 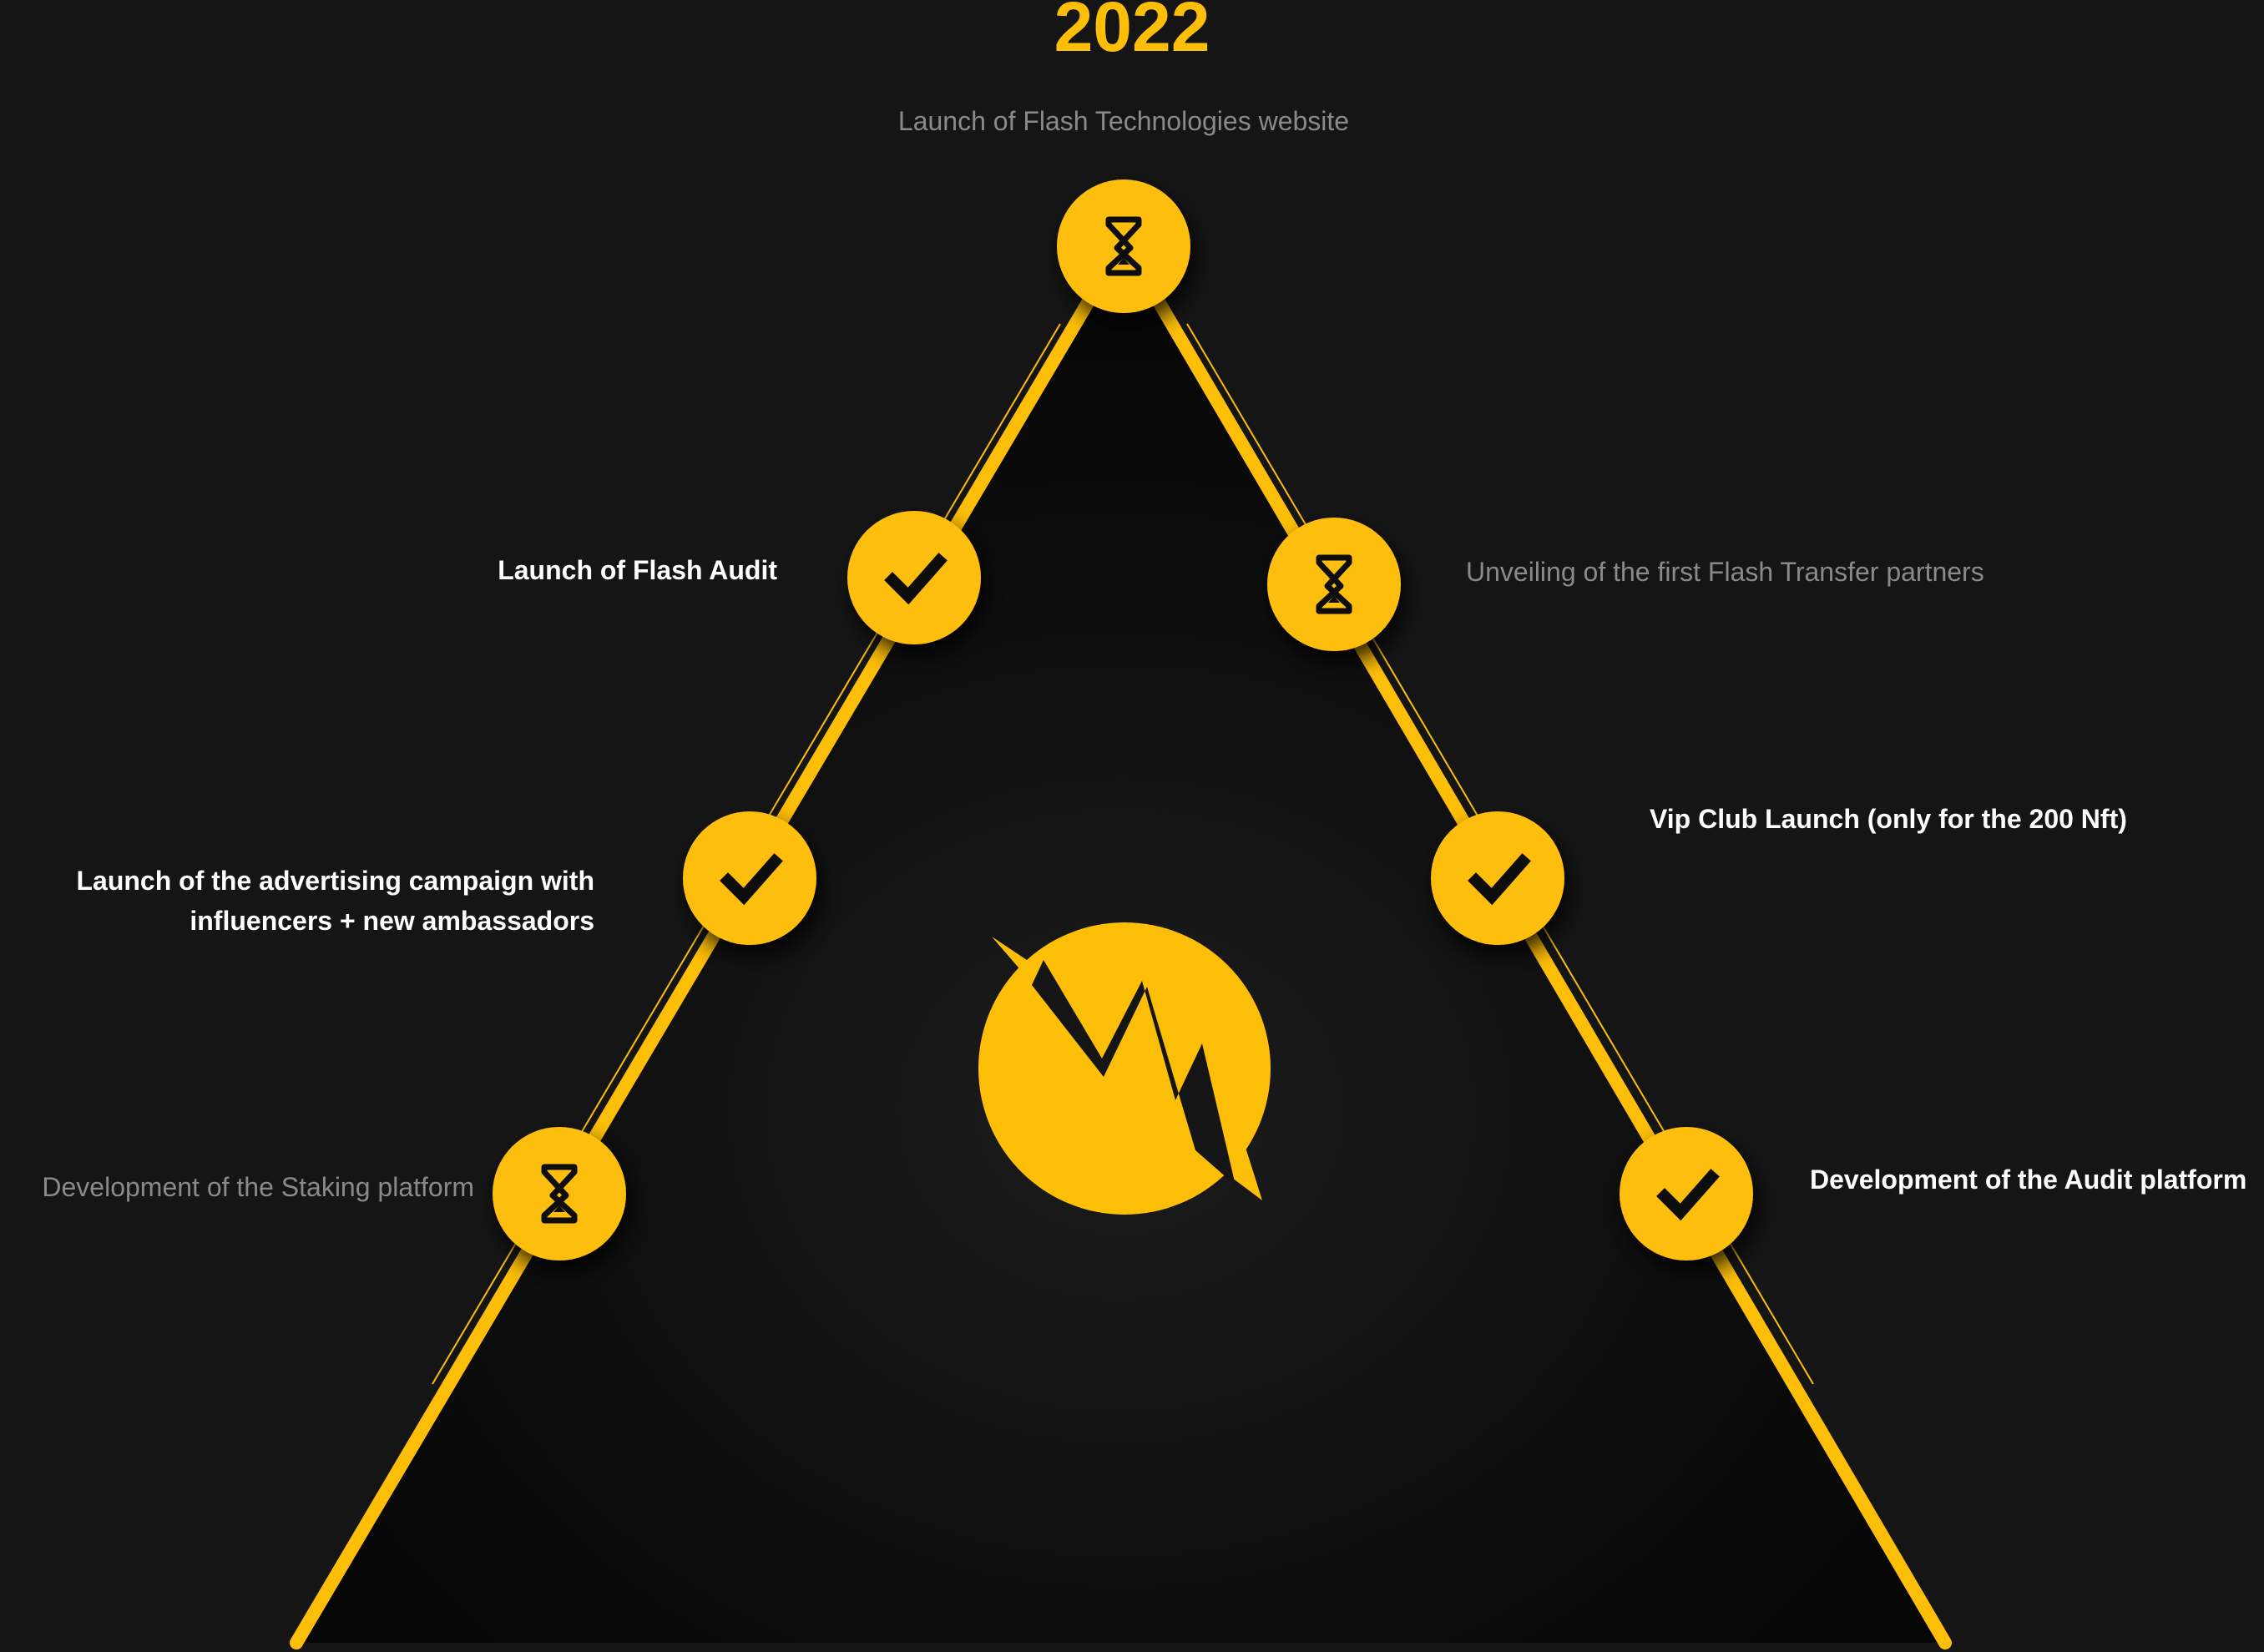 What do you see at coordinates (1124, 1068) in the screenshot?
I see `flash-logo-icon` at bounding box center [1124, 1068].